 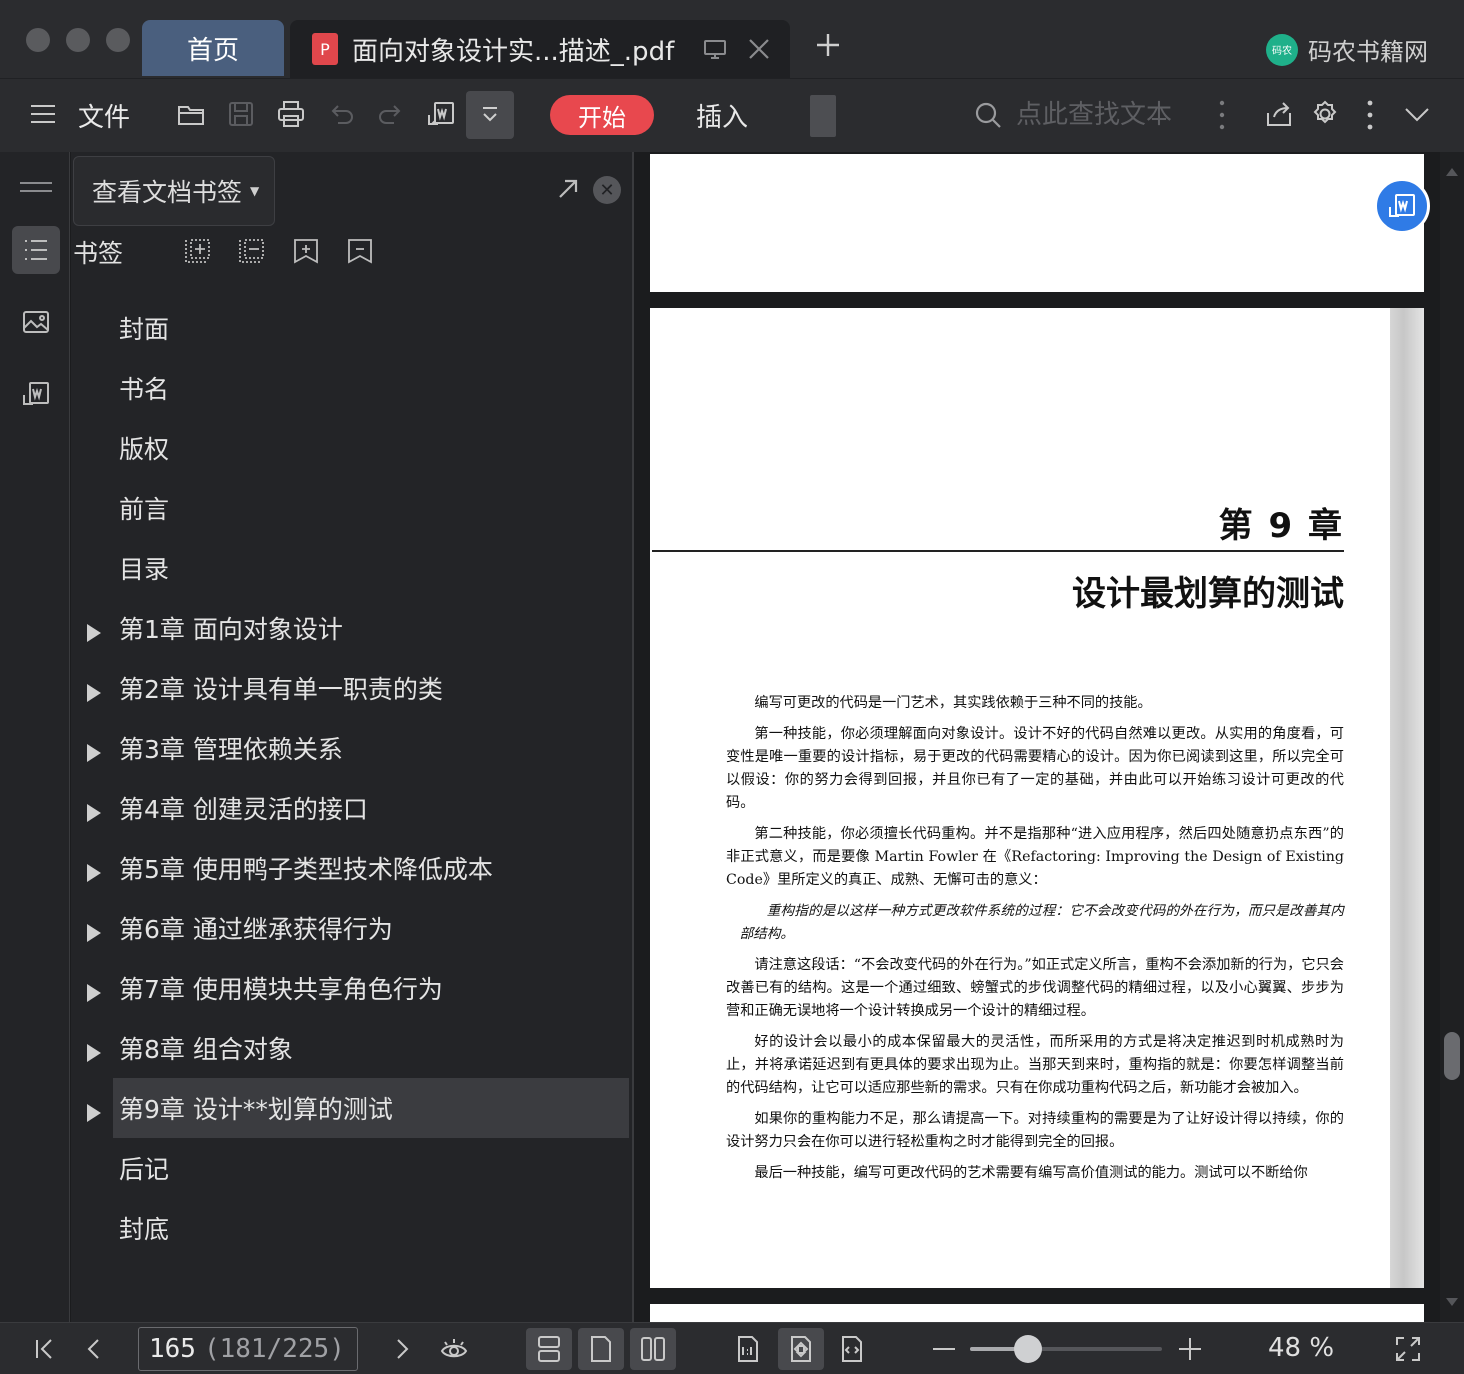 What do you see at coordinates (748, 1349) in the screenshot?
I see `actual-size-icon` at bounding box center [748, 1349].